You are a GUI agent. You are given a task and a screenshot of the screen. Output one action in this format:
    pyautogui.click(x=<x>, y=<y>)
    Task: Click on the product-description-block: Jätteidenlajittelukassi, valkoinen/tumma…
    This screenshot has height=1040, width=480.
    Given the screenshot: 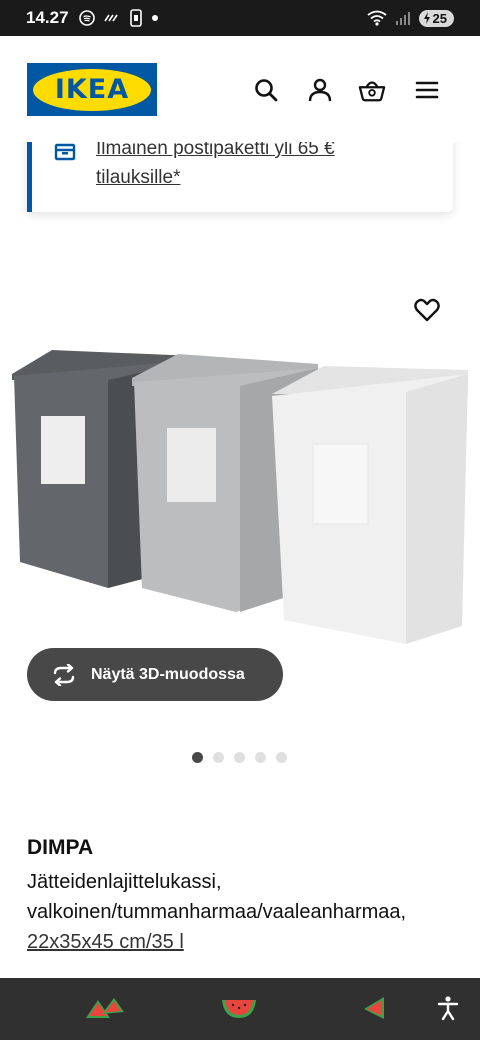 What is the action you would take?
    pyautogui.click(x=247, y=912)
    